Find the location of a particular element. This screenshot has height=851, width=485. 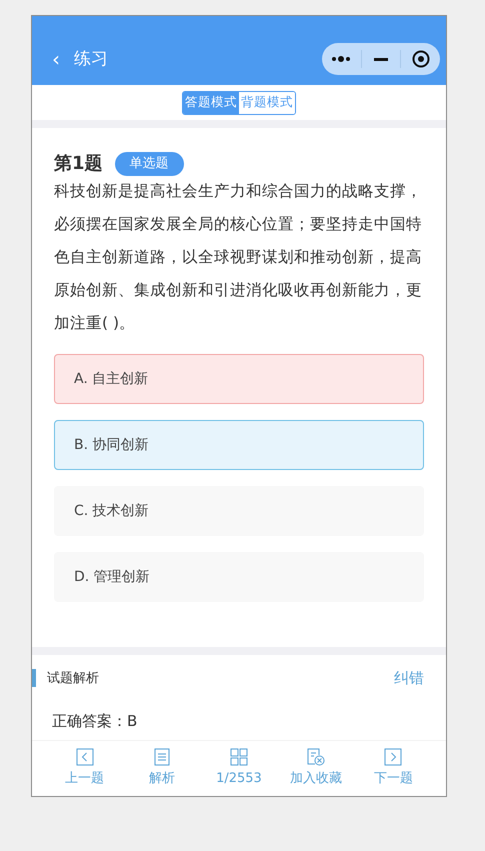

record-icon is located at coordinates (421, 59).